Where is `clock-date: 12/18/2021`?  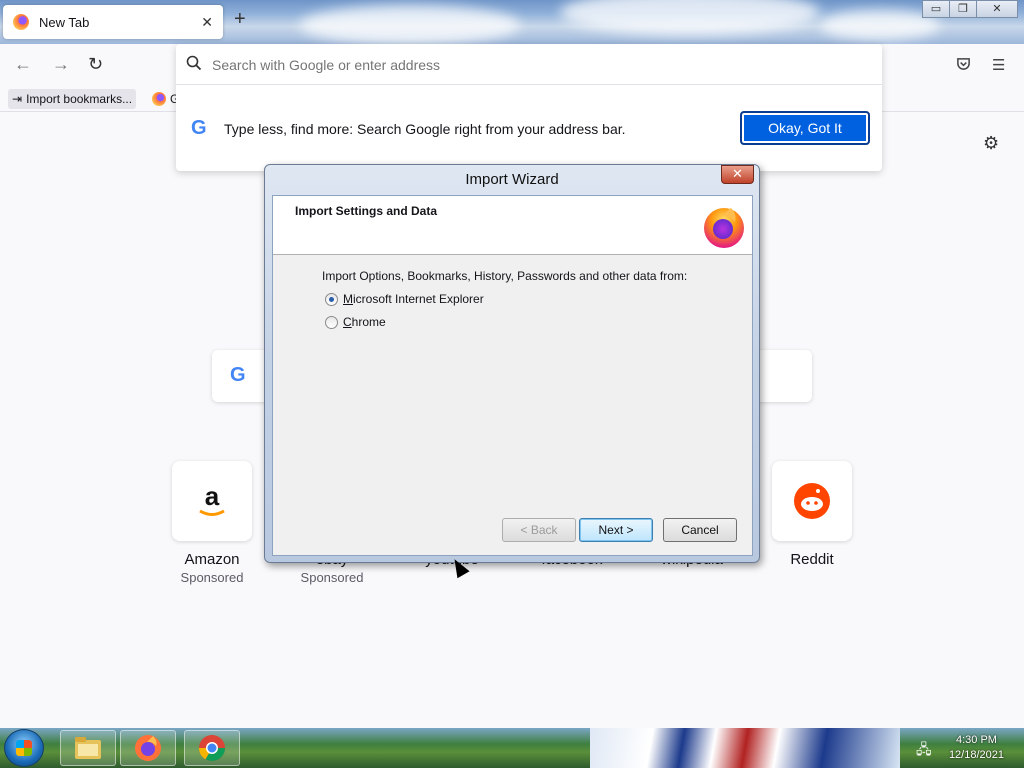
clock-date: 12/18/2021 is located at coordinates (976, 755).